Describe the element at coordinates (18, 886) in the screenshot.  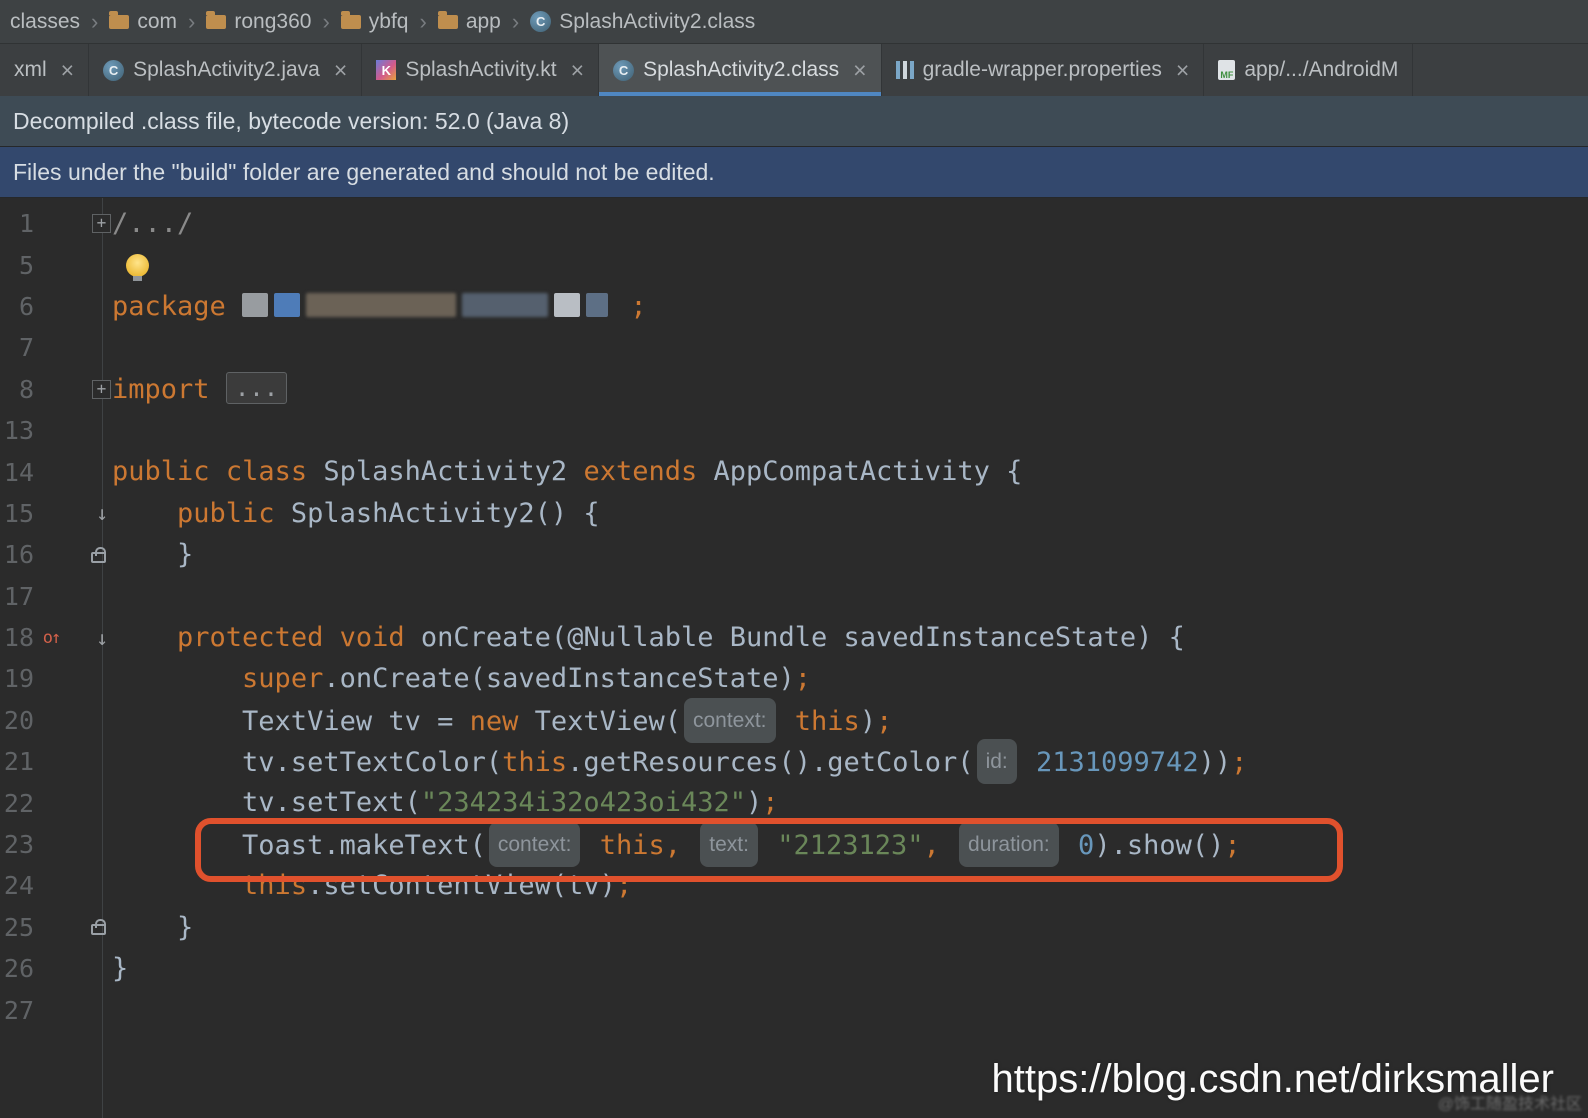
I see `line-number: 24` at that location.